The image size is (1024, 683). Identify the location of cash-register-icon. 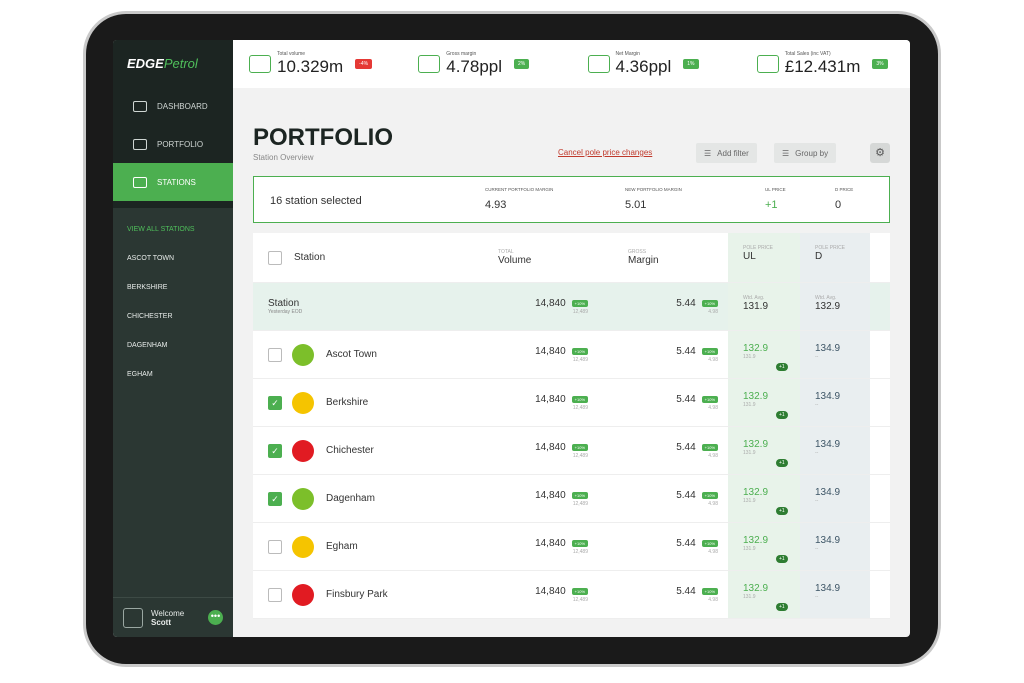
(767, 64).